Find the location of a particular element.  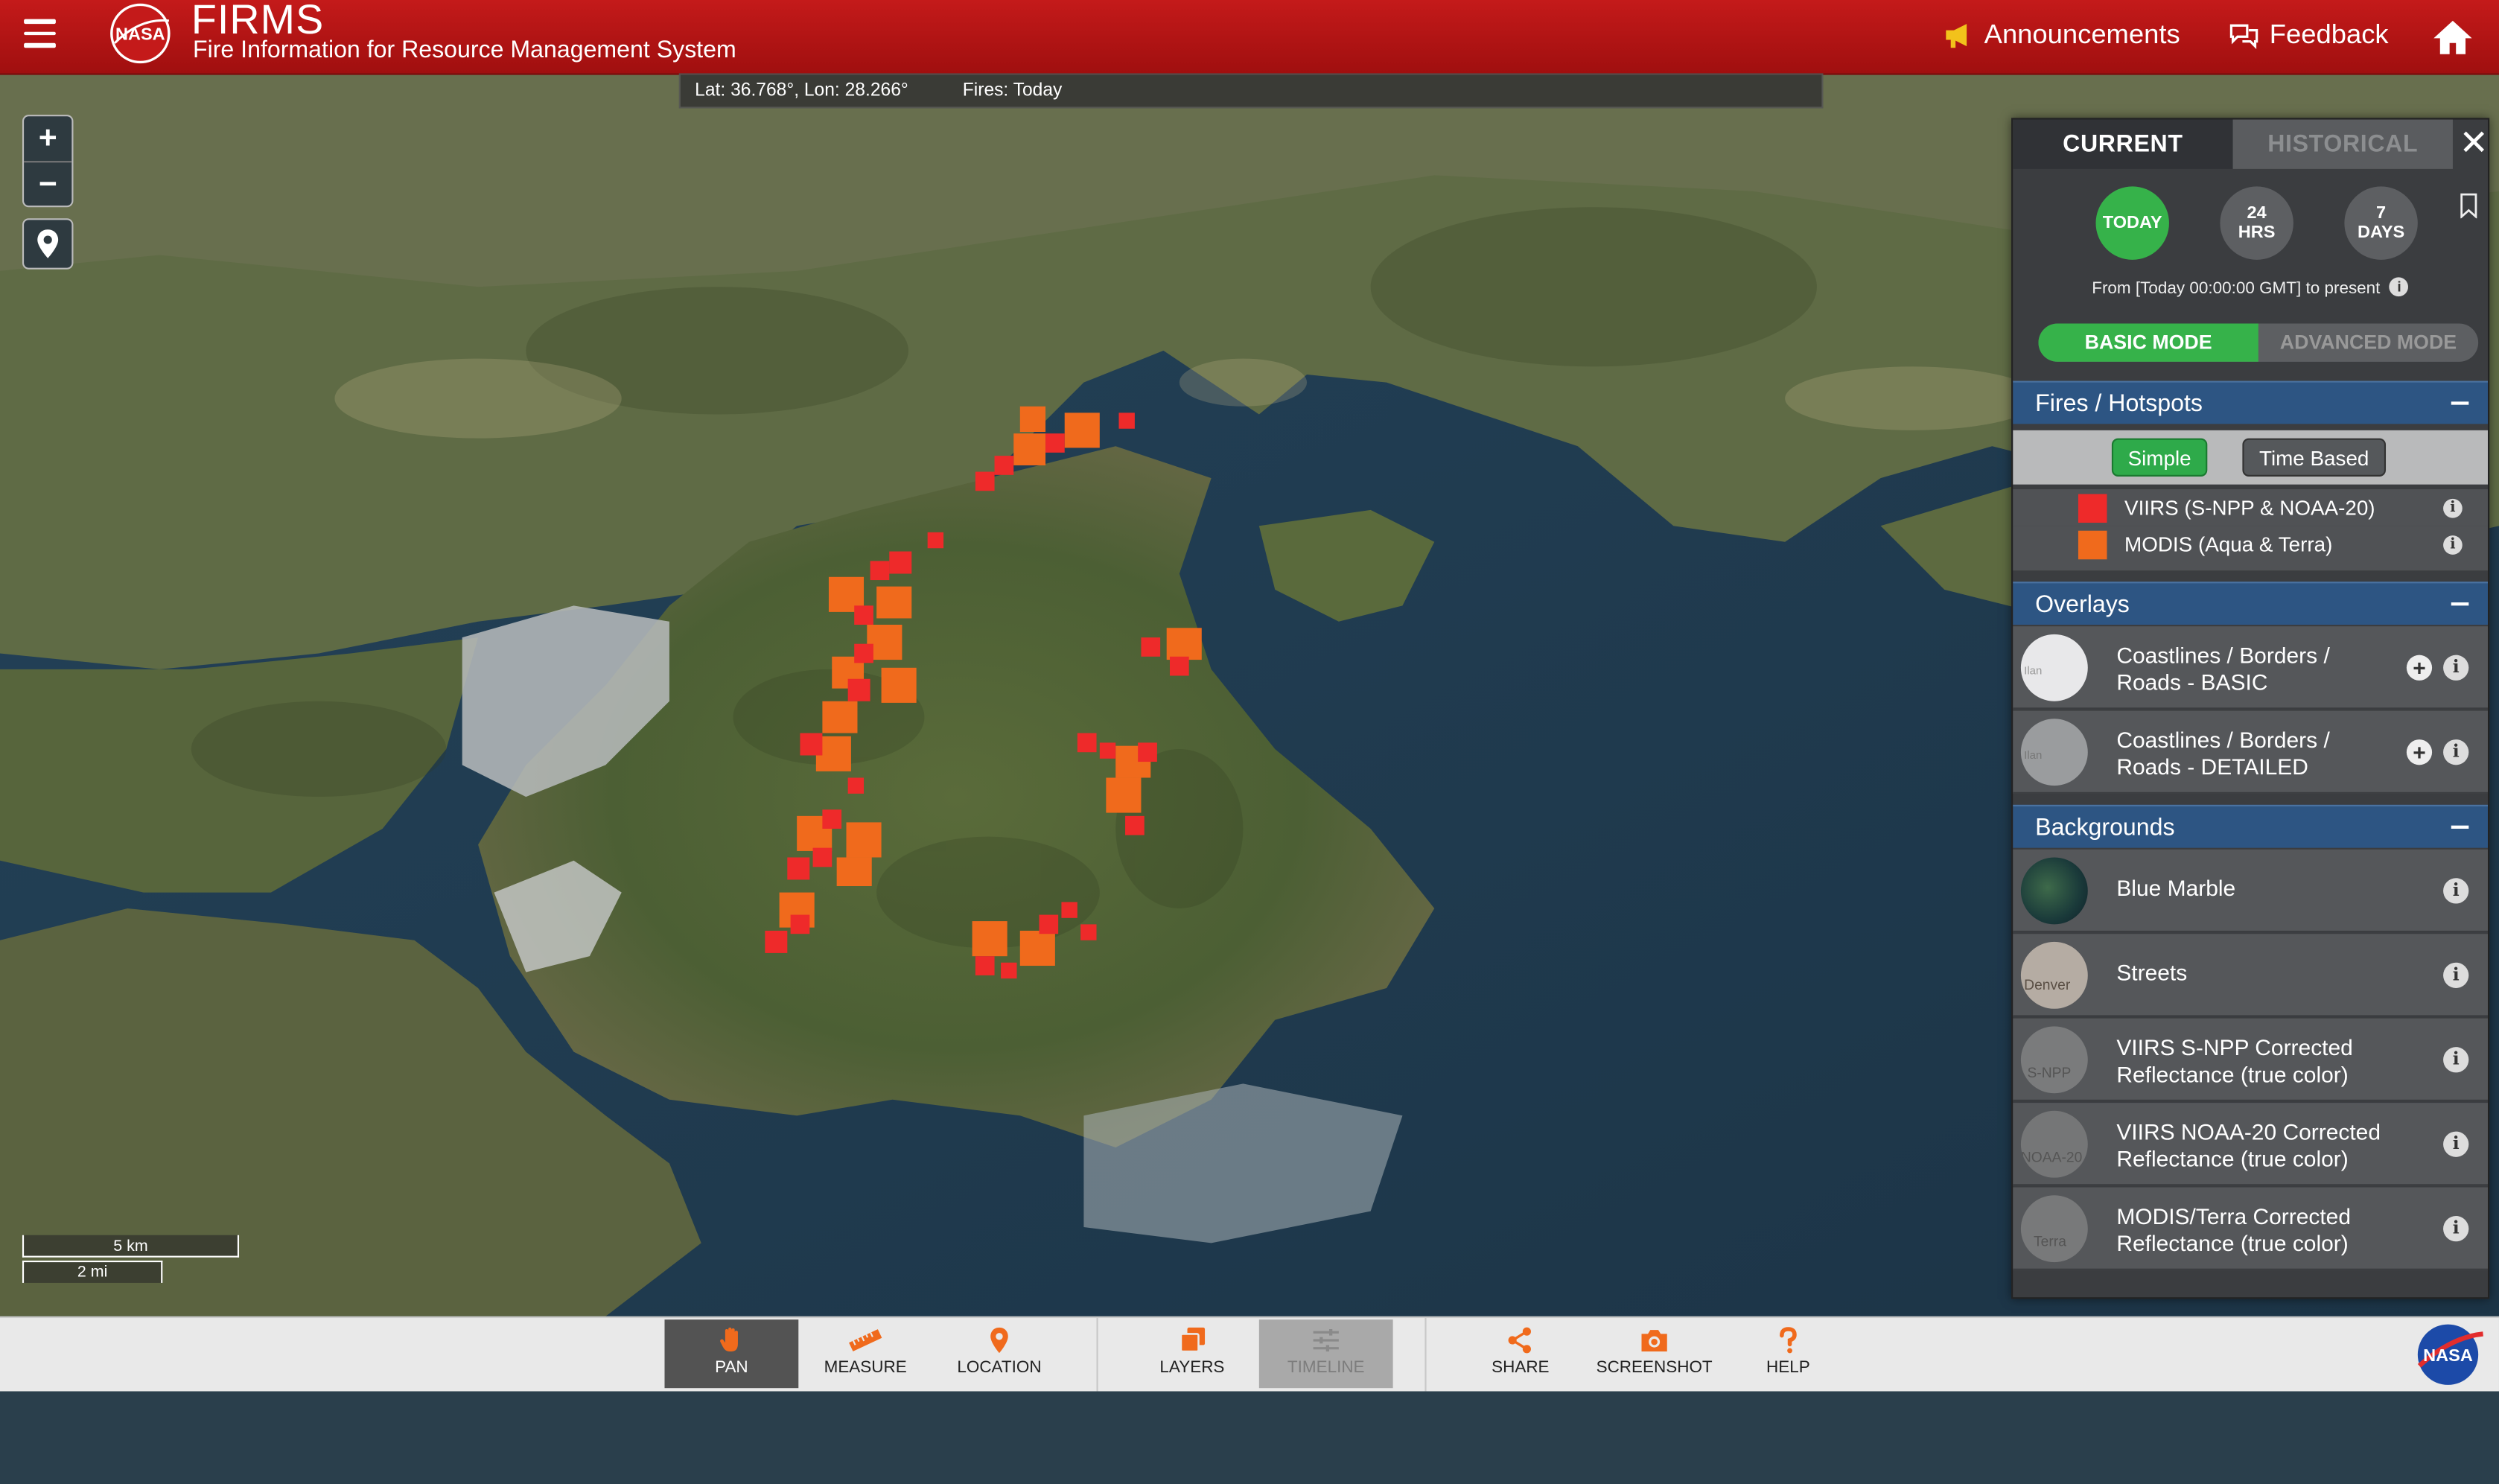

tab-current: CURRENT is located at coordinates (2123, 144).